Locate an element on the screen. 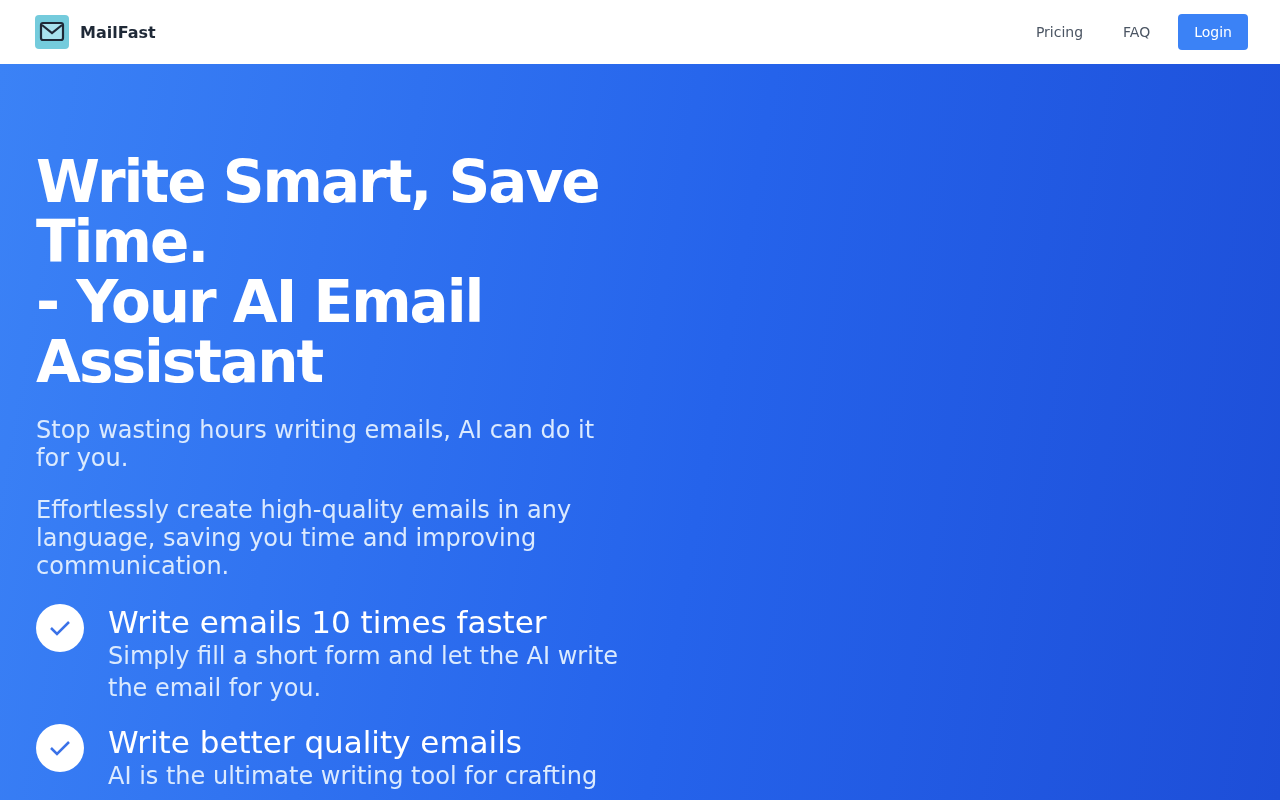  nav-link: FAQ is located at coordinates (1137, 32).